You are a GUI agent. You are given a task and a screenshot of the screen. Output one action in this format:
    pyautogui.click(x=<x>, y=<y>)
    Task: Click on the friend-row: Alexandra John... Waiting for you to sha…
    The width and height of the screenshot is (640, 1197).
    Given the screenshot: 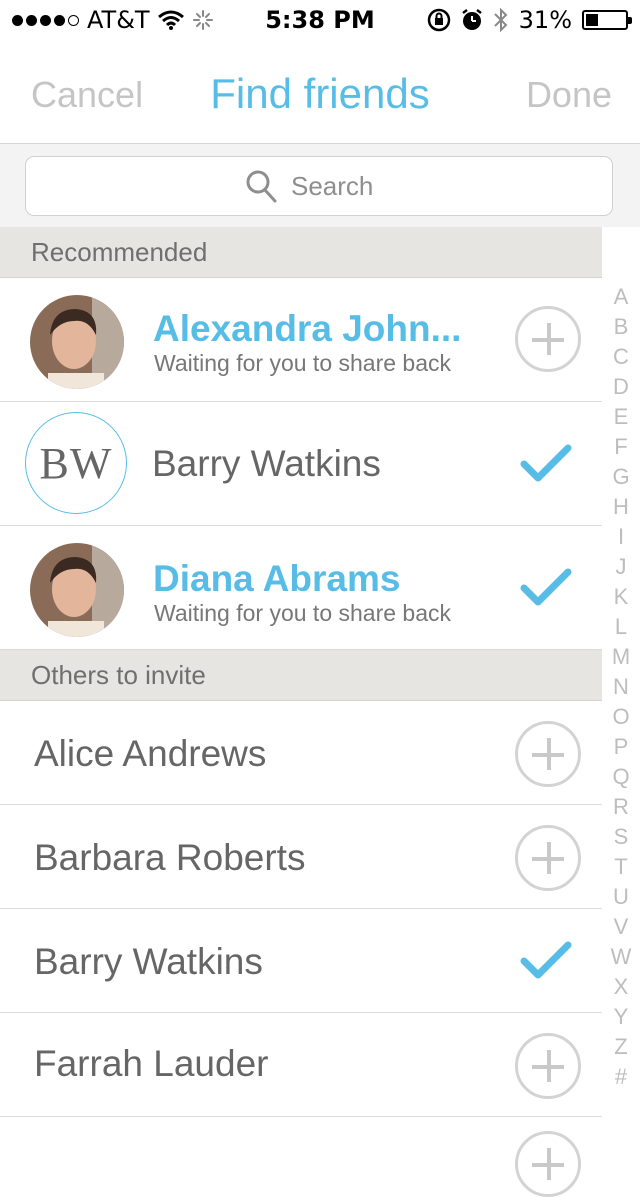 What is the action you would take?
    pyautogui.click(x=301, y=340)
    